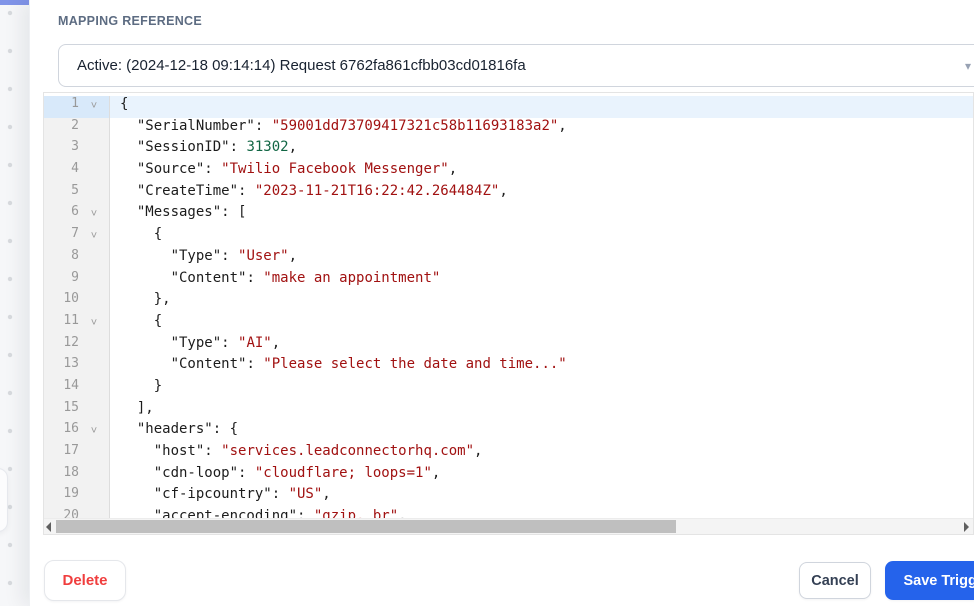 Image resolution: width=974 pixels, height=606 pixels. I want to click on scroll-left-arrow-icon, so click(48, 527).